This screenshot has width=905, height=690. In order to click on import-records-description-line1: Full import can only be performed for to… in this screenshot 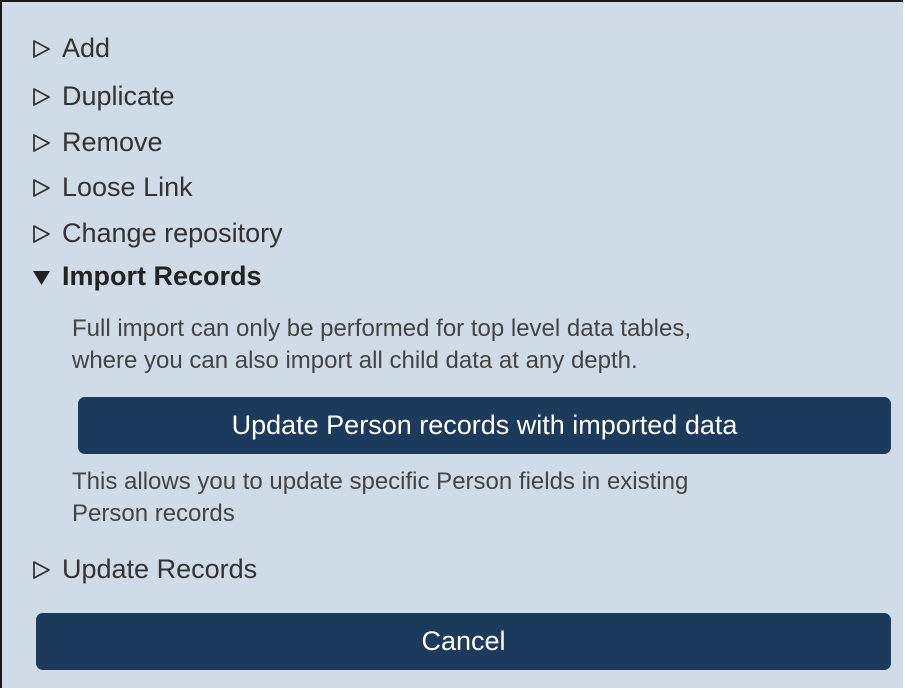, I will do `click(381, 328)`.